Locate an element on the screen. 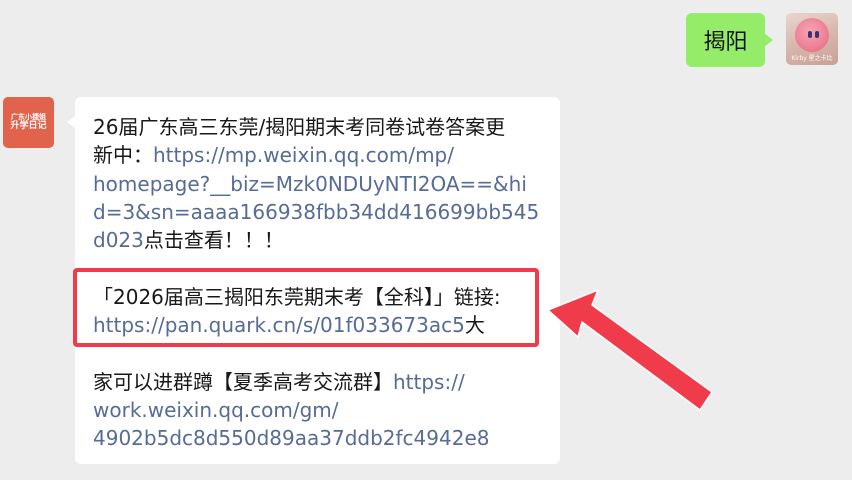 The image size is (852, 480). red-arrow-icon is located at coordinates (630, 350).